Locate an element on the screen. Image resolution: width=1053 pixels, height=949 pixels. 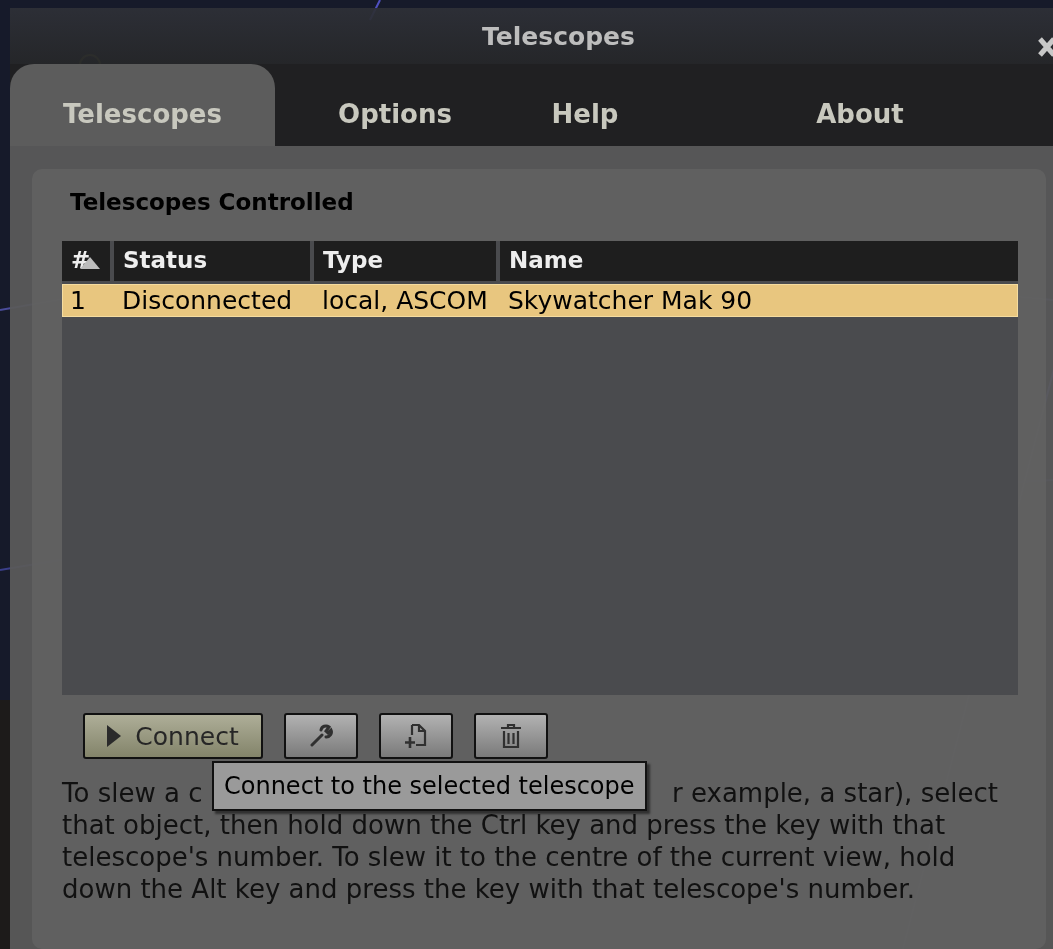
trash-icon is located at coordinates (511, 736).